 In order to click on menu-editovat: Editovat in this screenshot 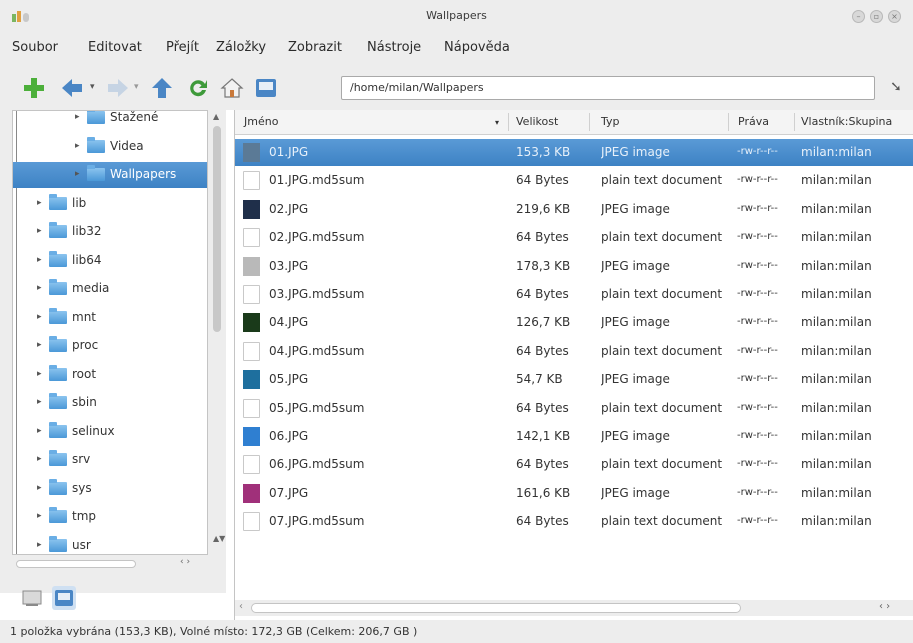, I will do `click(115, 47)`.